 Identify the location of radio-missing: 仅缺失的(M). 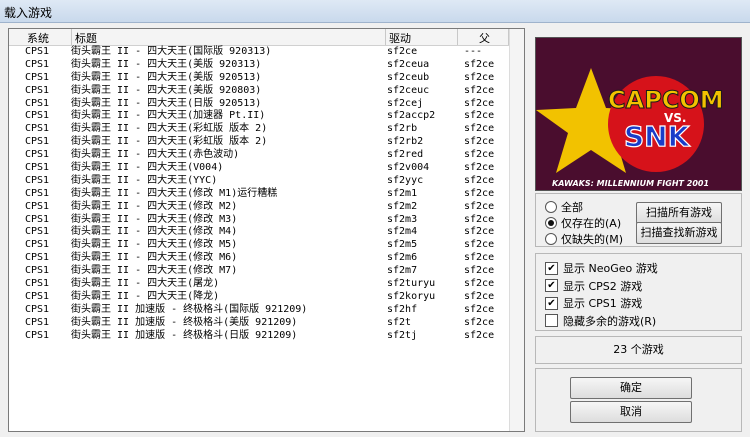
(584, 239).